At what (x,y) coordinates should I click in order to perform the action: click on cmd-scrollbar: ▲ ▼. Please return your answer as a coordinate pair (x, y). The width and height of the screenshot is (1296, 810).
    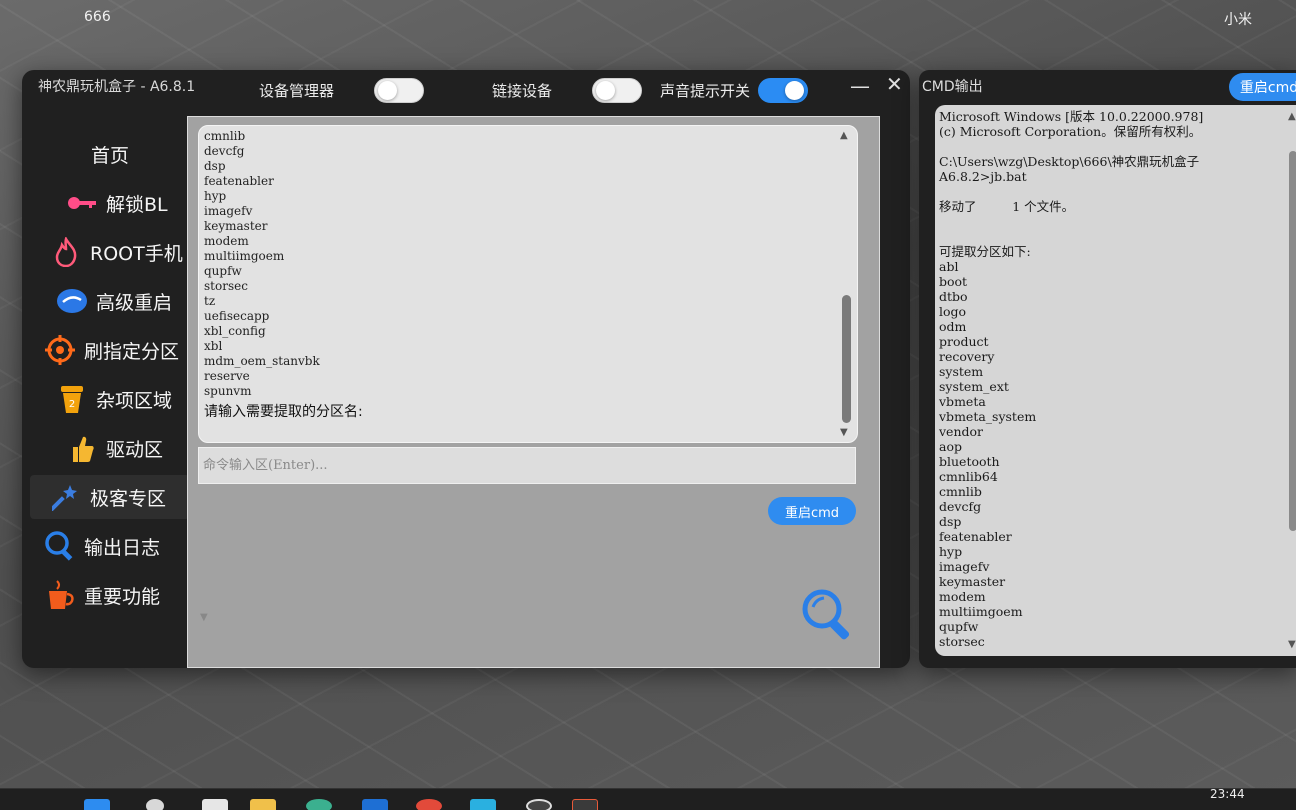
    Looking at the image, I should click on (1291, 380).